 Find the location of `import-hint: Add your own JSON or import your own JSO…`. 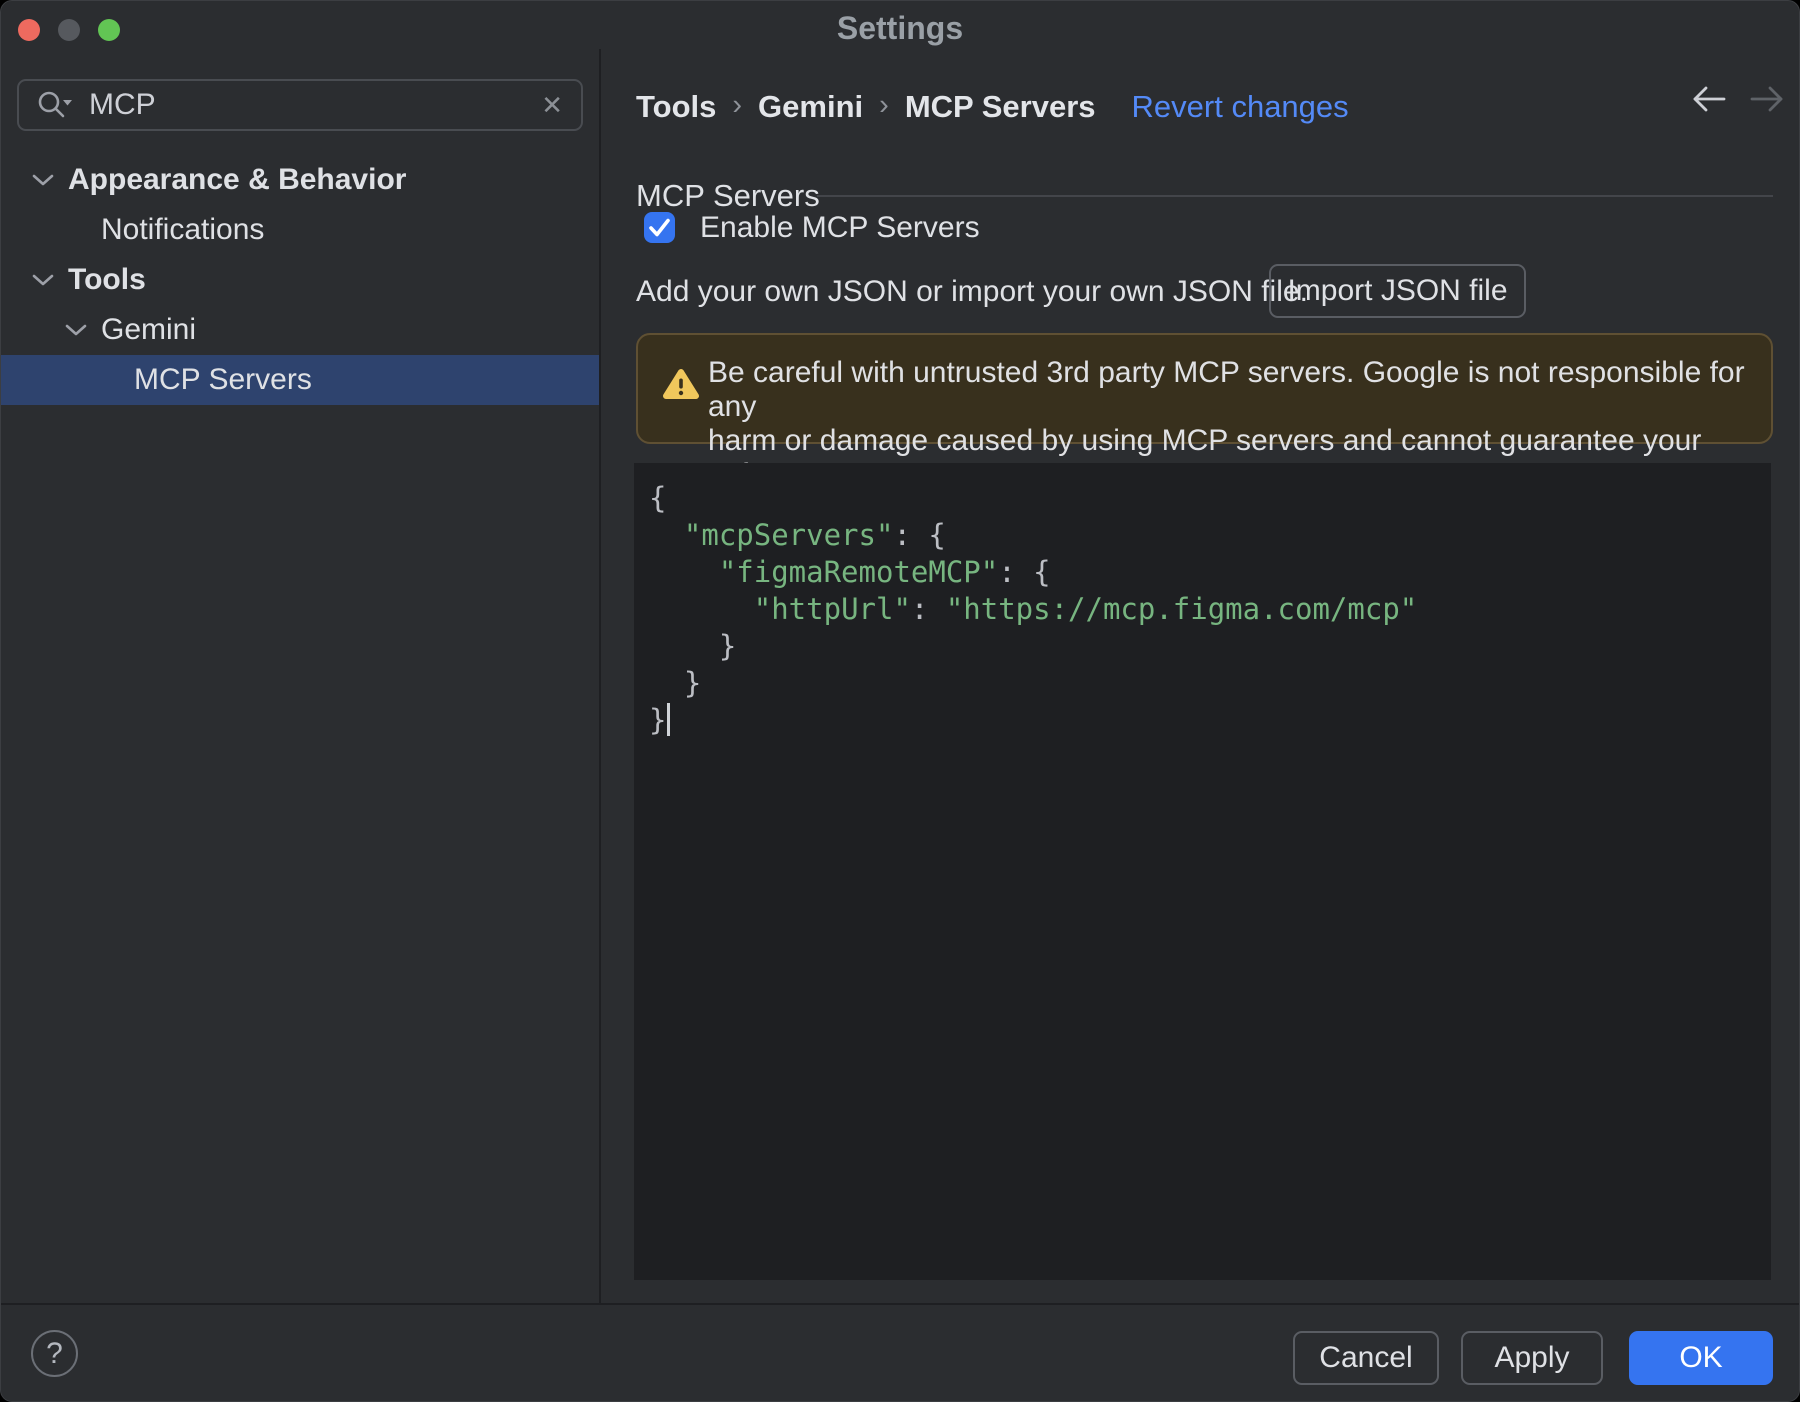

import-hint: Add your own JSON or import your own JSO… is located at coordinates (972, 291).